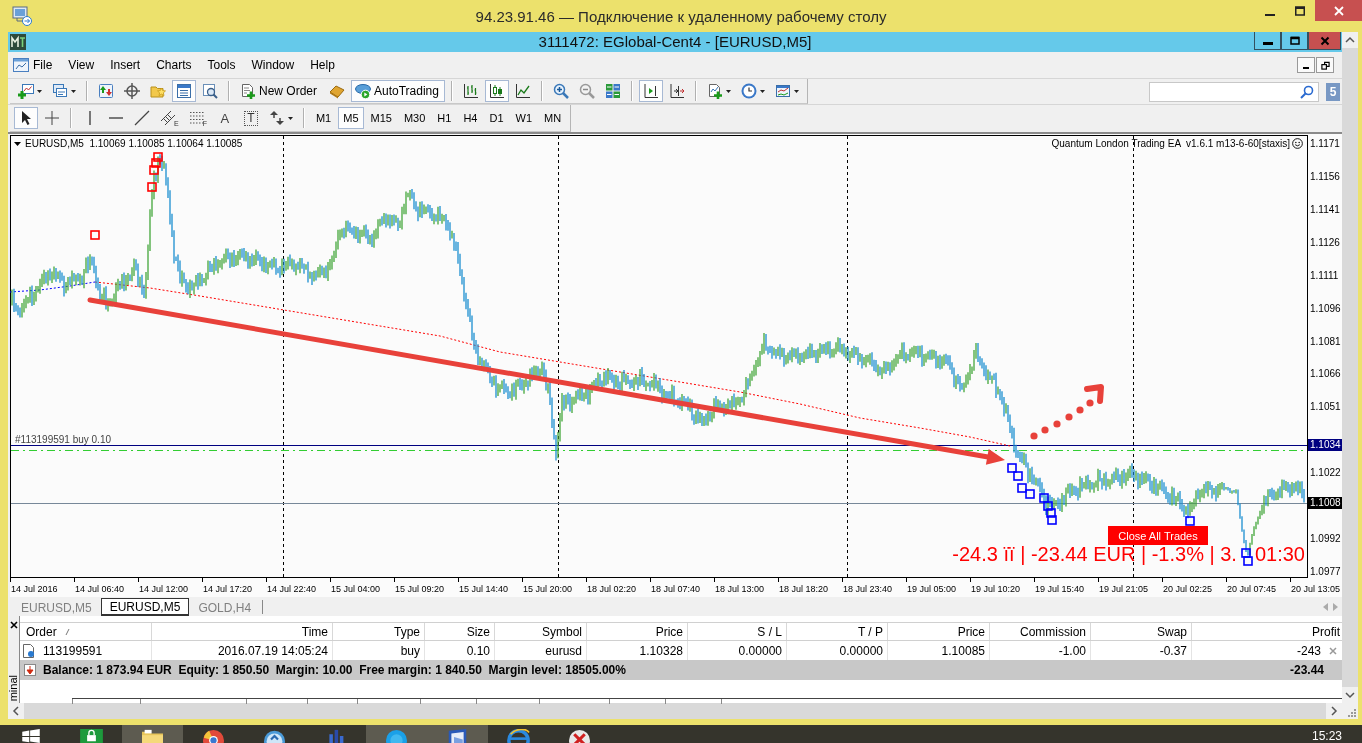 The width and height of the screenshot is (1362, 743). Describe the element at coordinates (1123, 588) in the screenshot. I see `time-axis-label: 19 Jul 21:05` at that location.